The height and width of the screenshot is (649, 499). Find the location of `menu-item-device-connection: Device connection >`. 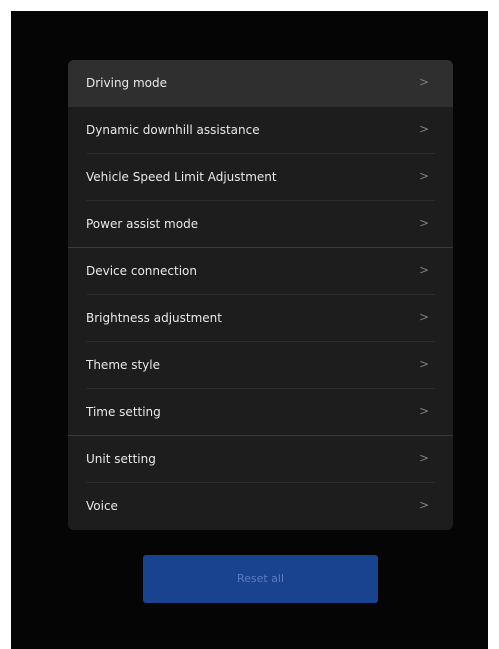

menu-item-device-connection: Device connection > is located at coordinates (260, 271).